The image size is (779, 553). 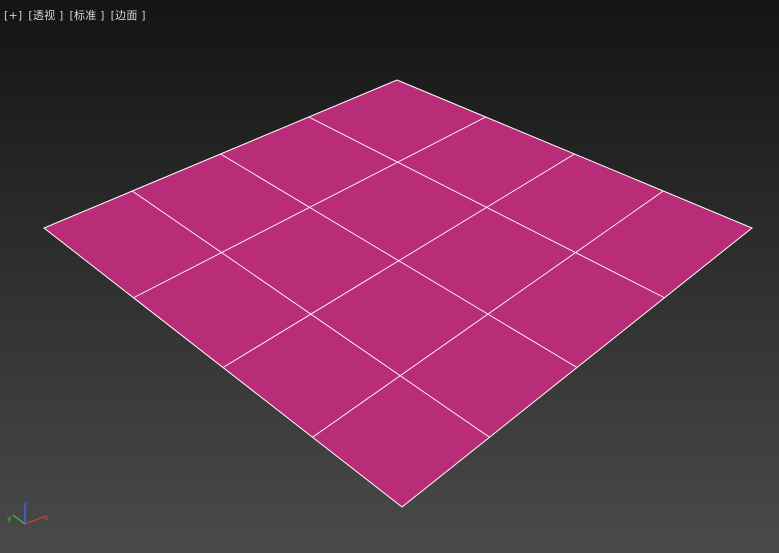 I want to click on viewport-shading-label: 标准, so click(x=85, y=15).